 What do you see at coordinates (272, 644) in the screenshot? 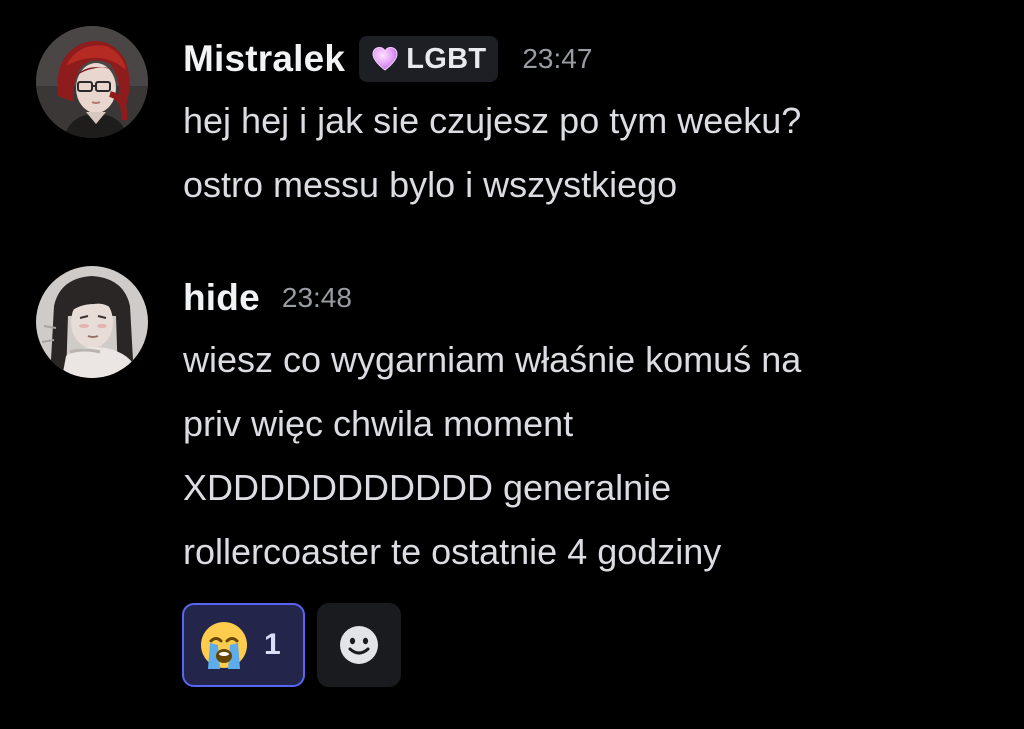
I see `reaction-count: 1` at bounding box center [272, 644].